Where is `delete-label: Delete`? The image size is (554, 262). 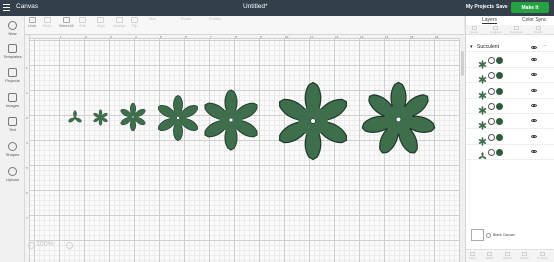
delete-label: Delete is located at coordinates (538, 32).